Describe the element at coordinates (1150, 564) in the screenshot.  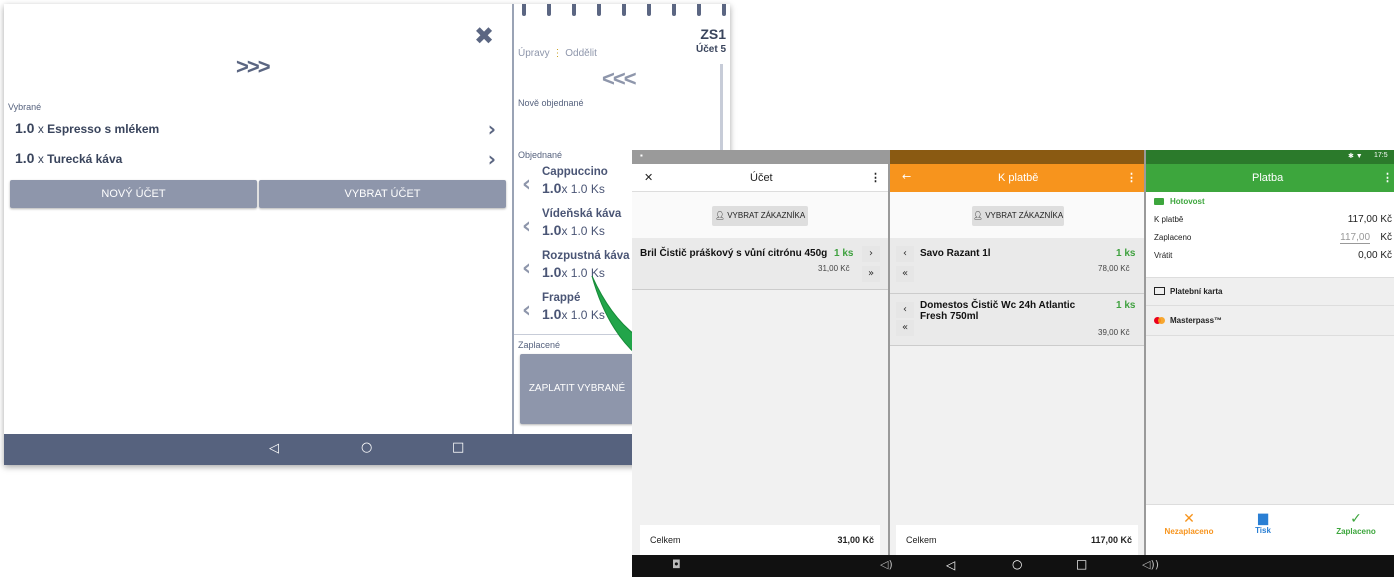
I see `volume-up-icon: ◁))` at that location.